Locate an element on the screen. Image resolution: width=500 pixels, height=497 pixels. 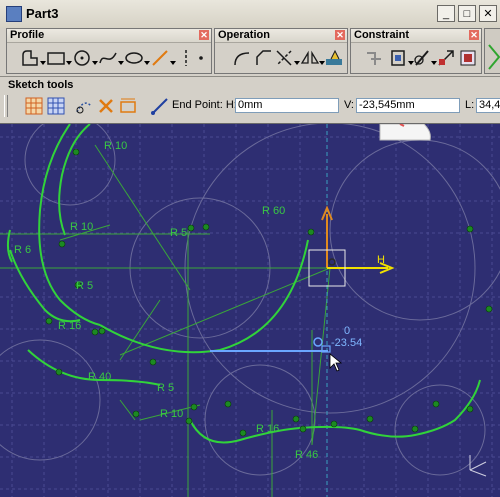
operation-toolbar-close-icon: ✕ is located at coordinates (340, 35).